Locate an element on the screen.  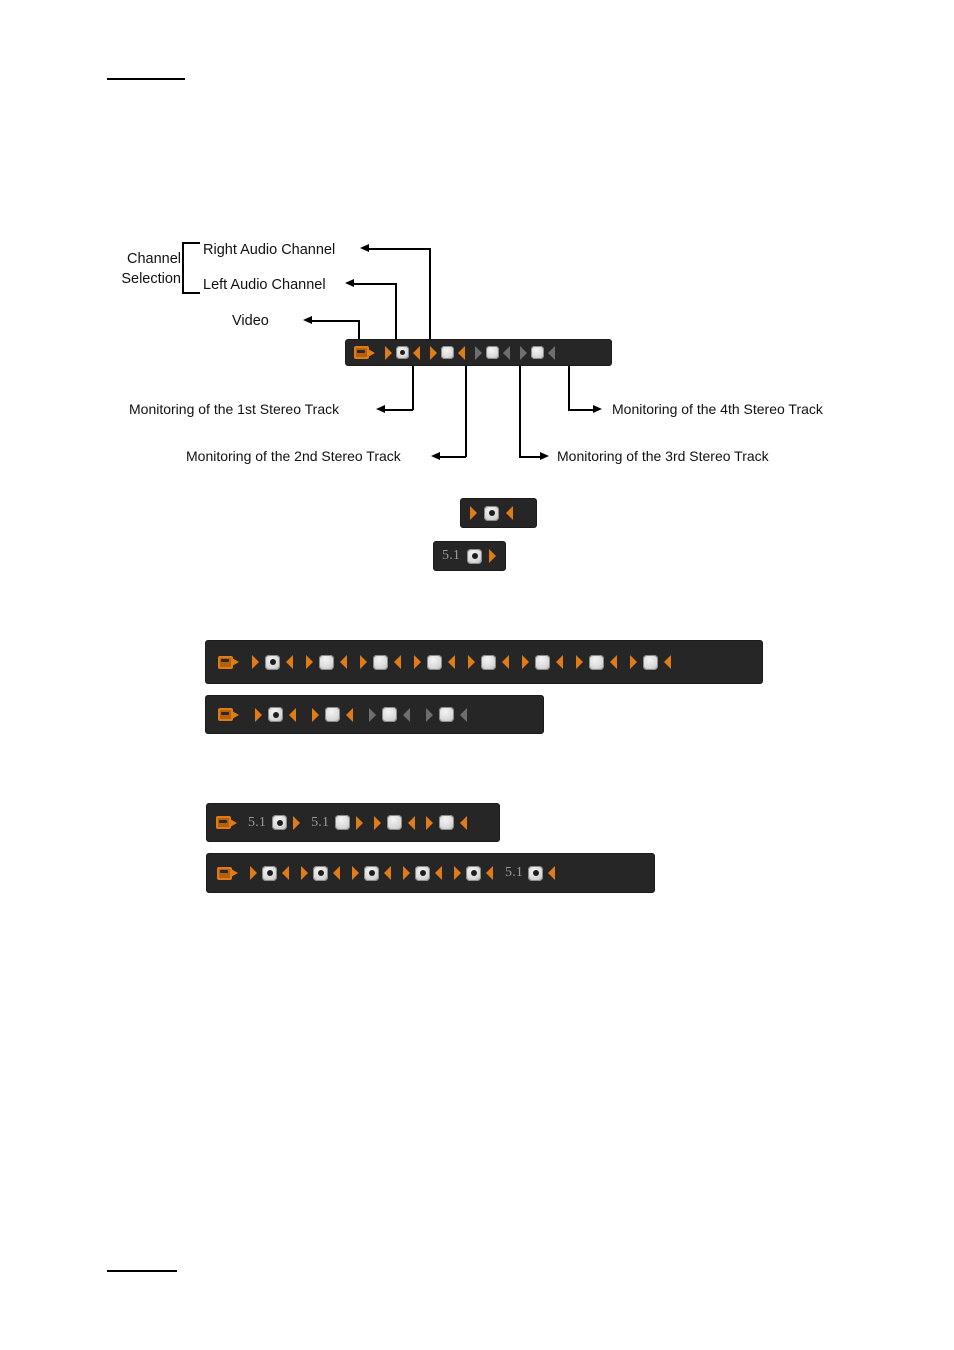
annotated-audio-monitoring-toolbar is located at coordinates (478, 352).